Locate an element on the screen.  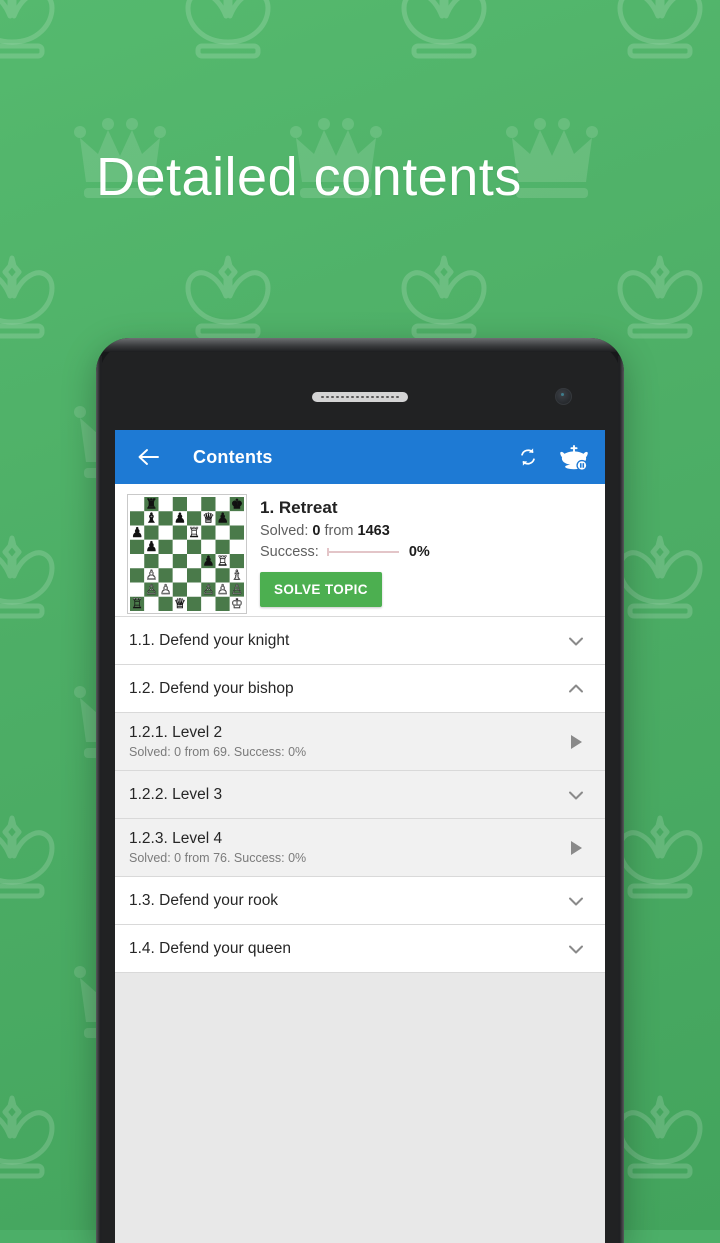
phone-left-edge is located at coordinates (99, 799).